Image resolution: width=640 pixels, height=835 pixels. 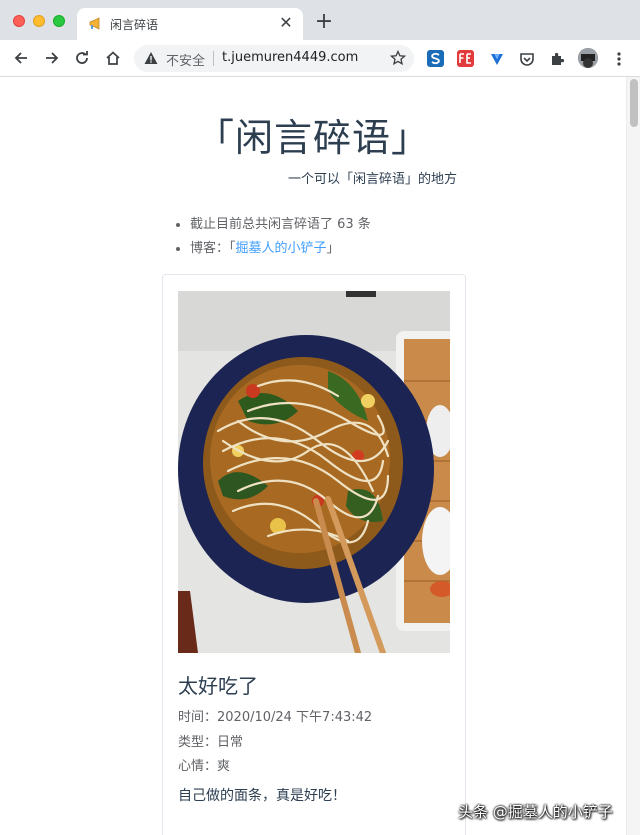 I want to click on pocket-logo-icon, so click(x=526, y=59).